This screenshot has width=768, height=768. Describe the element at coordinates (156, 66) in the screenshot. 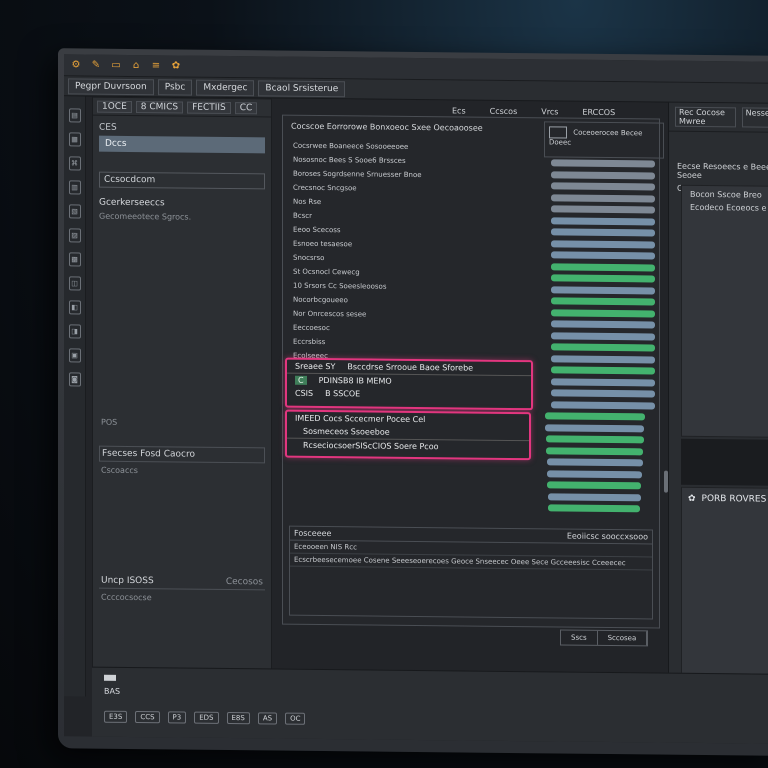

I see `stack-icon: ≡` at that location.